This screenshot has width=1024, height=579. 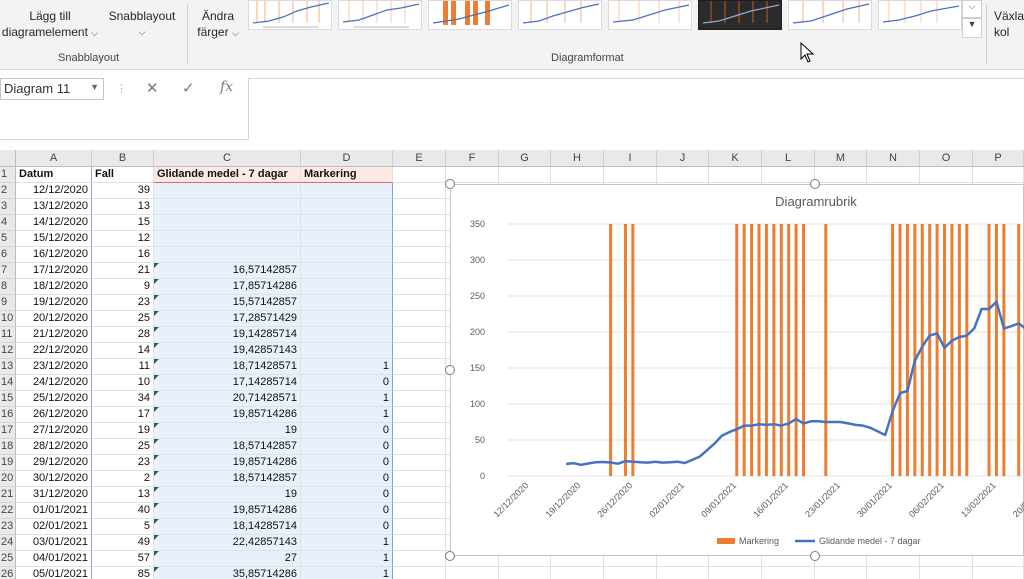 I want to click on column-header-j: J, so click(x=683, y=158).